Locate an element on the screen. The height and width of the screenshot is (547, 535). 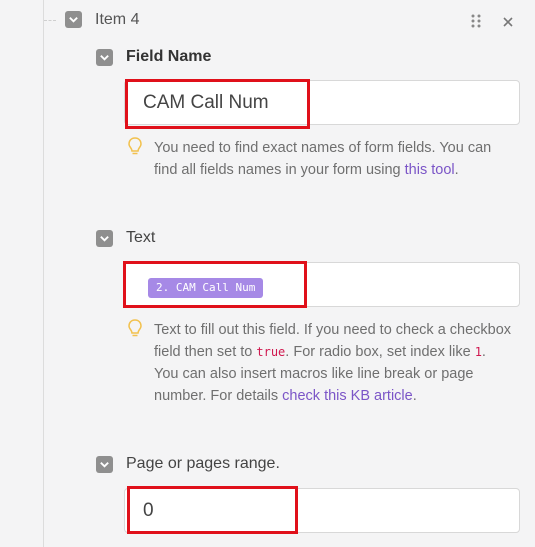
field-name-checkbox is located at coordinates (104, 57).